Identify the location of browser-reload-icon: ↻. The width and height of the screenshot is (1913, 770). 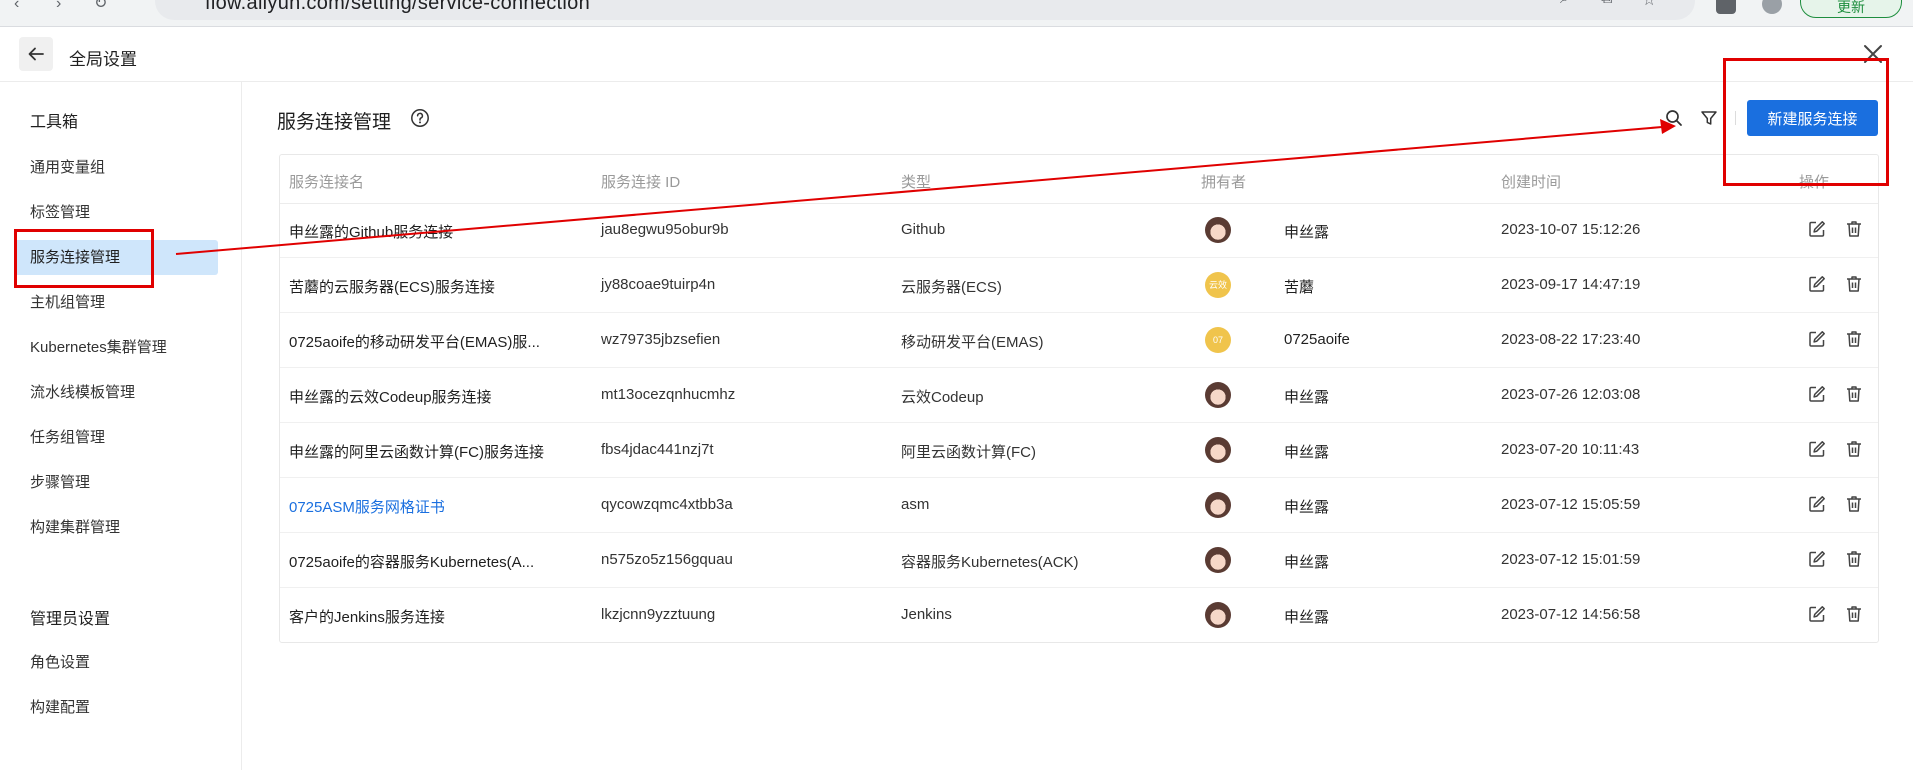
(100, 6).